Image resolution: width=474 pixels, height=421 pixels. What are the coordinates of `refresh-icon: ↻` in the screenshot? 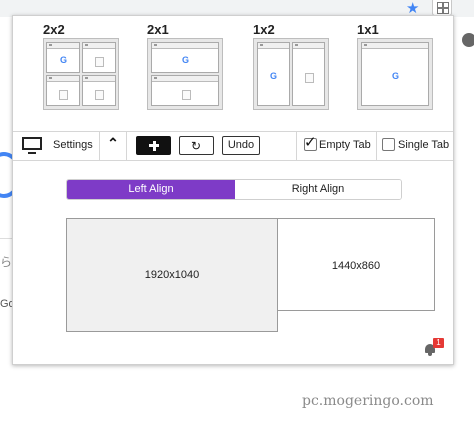 It's located at (196, 146).